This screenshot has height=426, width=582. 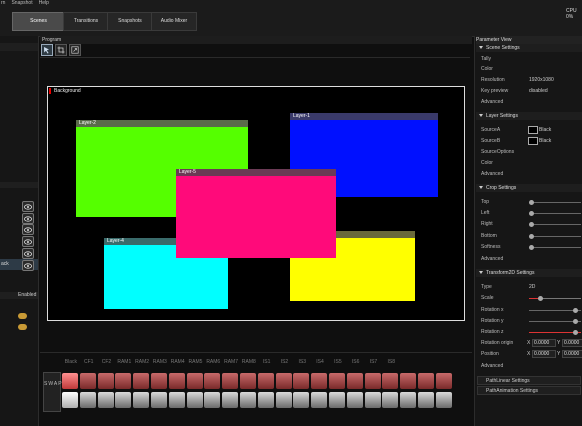 What do you see at coordinates (544, 354) in the screenshot?
I see `position-x-input: 0.0000` at bounding box center [544, 354].